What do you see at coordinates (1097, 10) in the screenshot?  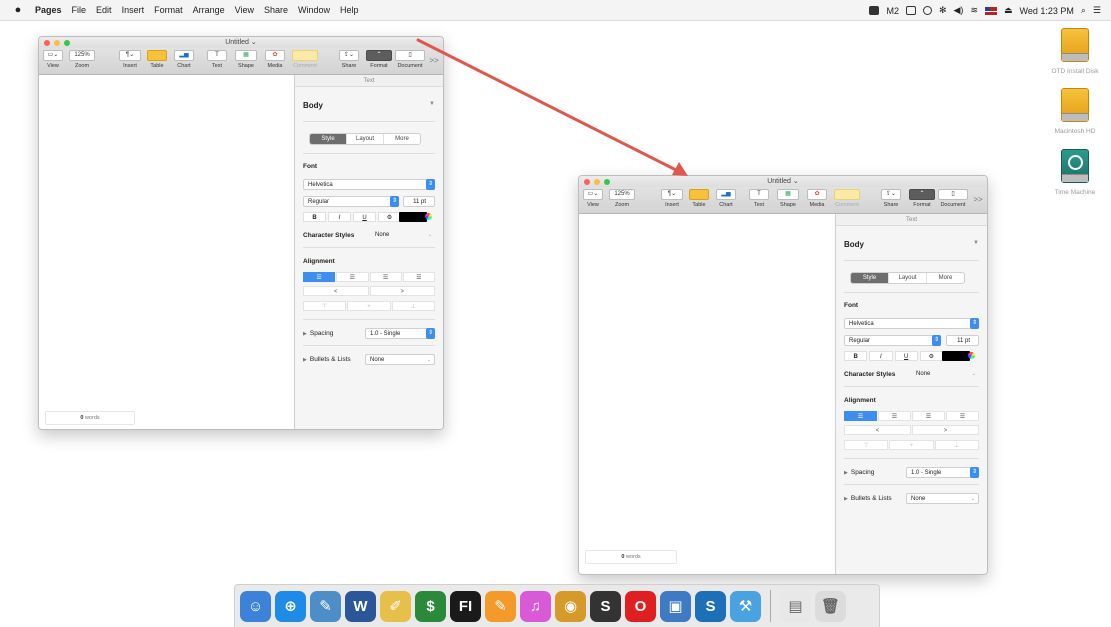 I see `notification-center-icon: ☰` at bounding box center [1097, 10].